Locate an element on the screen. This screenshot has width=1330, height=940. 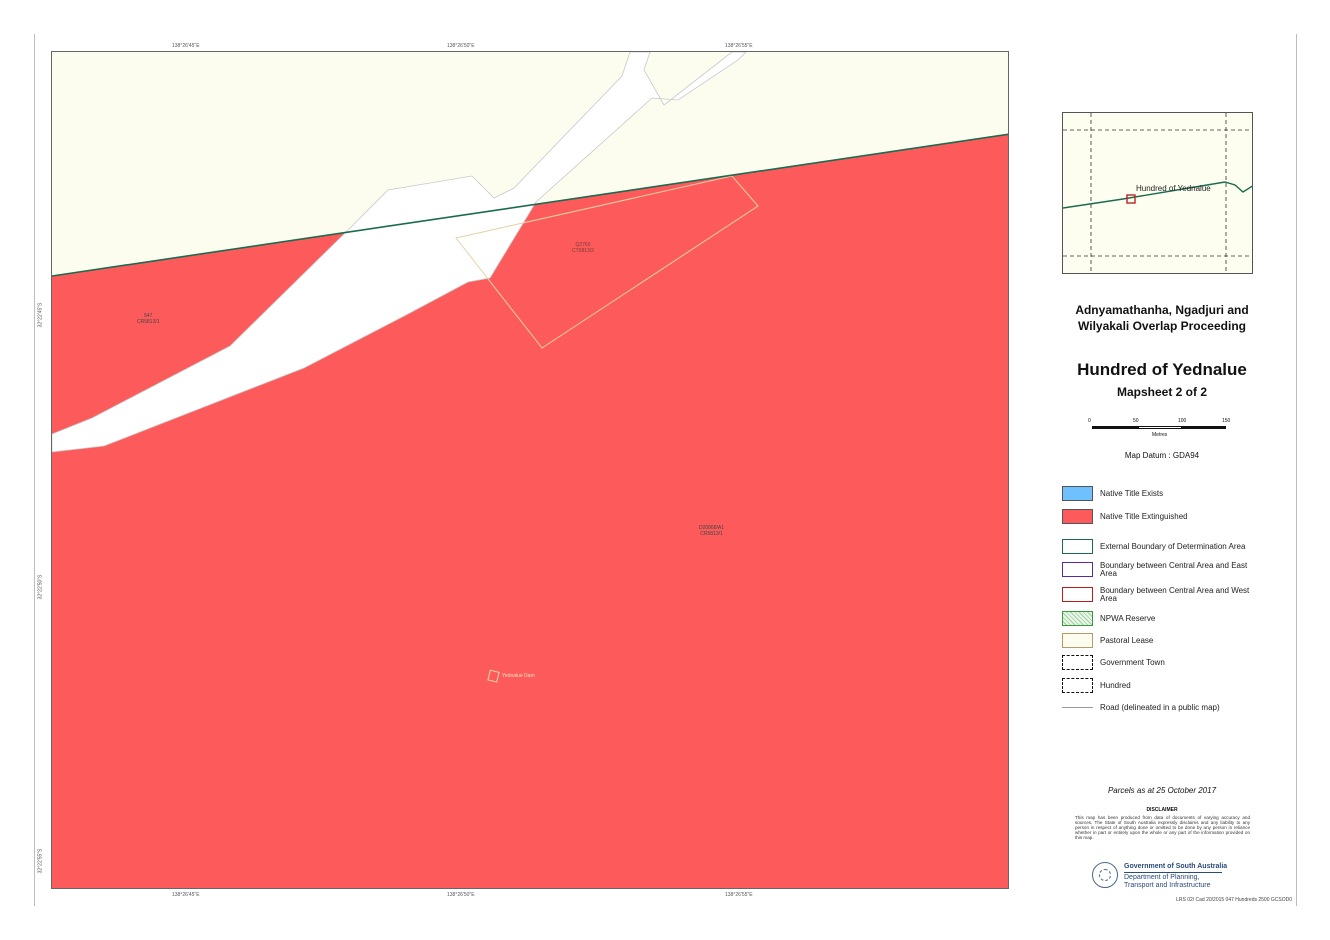
legend-government-town-label: Government Town is located at coordinates (1132, 662).